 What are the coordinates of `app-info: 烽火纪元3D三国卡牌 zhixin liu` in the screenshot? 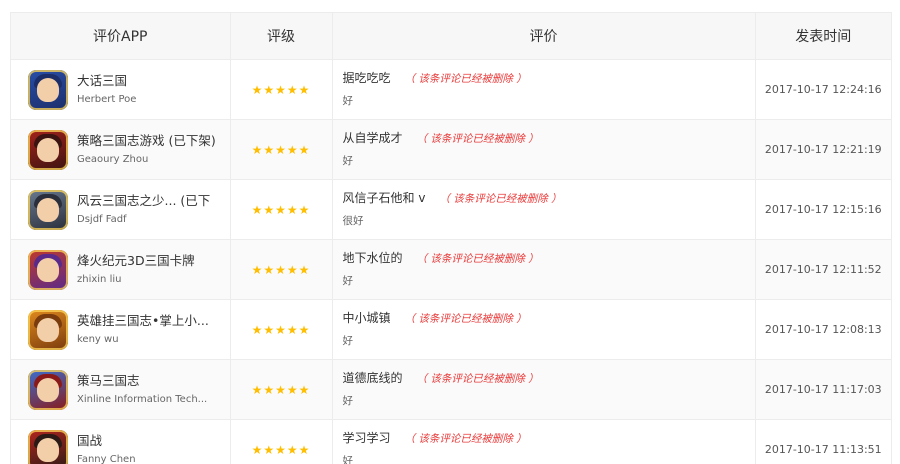 It's located at (120, 269).